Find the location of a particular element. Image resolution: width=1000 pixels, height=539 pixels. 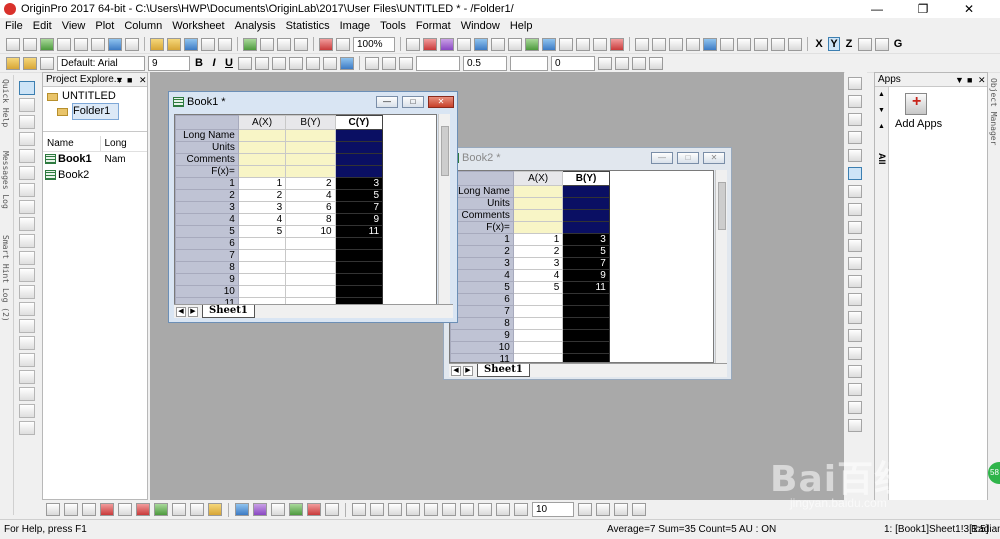

statistics-icon is located at coordinates (744, 44).